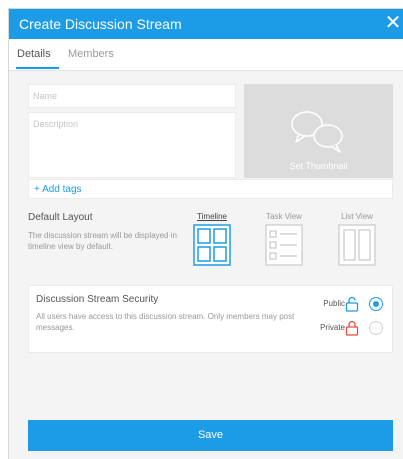  Describe the element at coordinates (37, 68) in the screenshot. I see `active-tab-indicator` at that location.